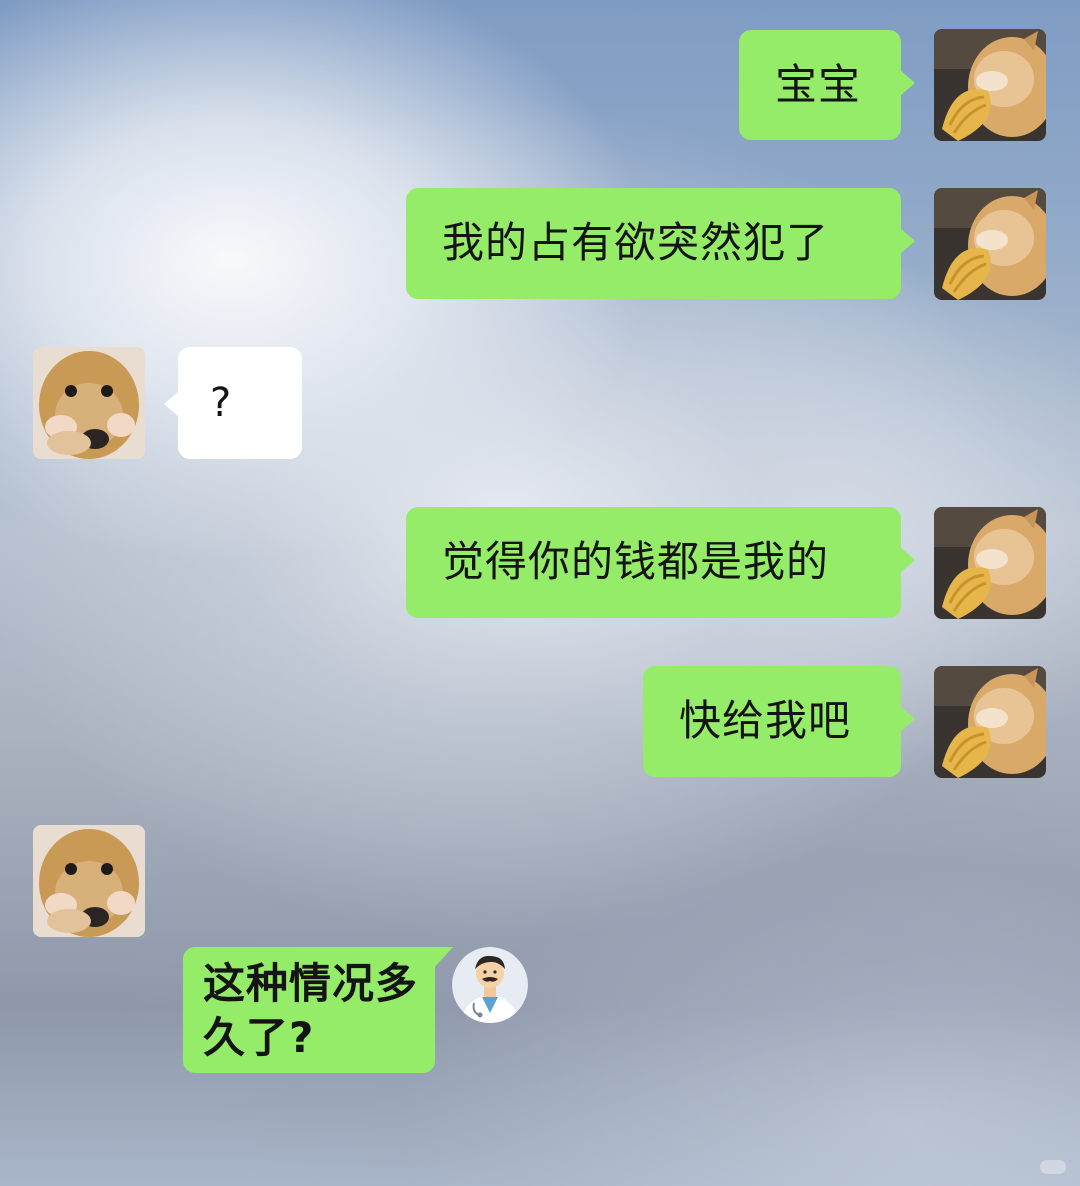 Image resolution: width=1080 pixels, height=1186 pixels. I want to click on message-text-line-2: 久了?, so click(259, 1037).